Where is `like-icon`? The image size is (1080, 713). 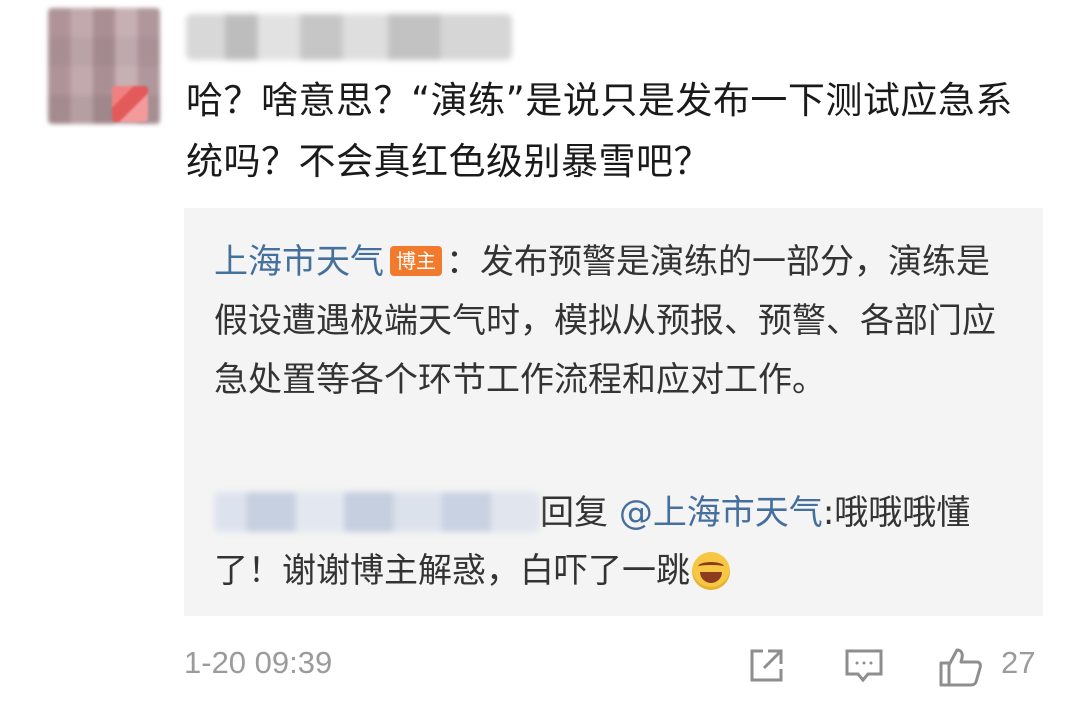 like-icon is located at coordinates (961, 667).